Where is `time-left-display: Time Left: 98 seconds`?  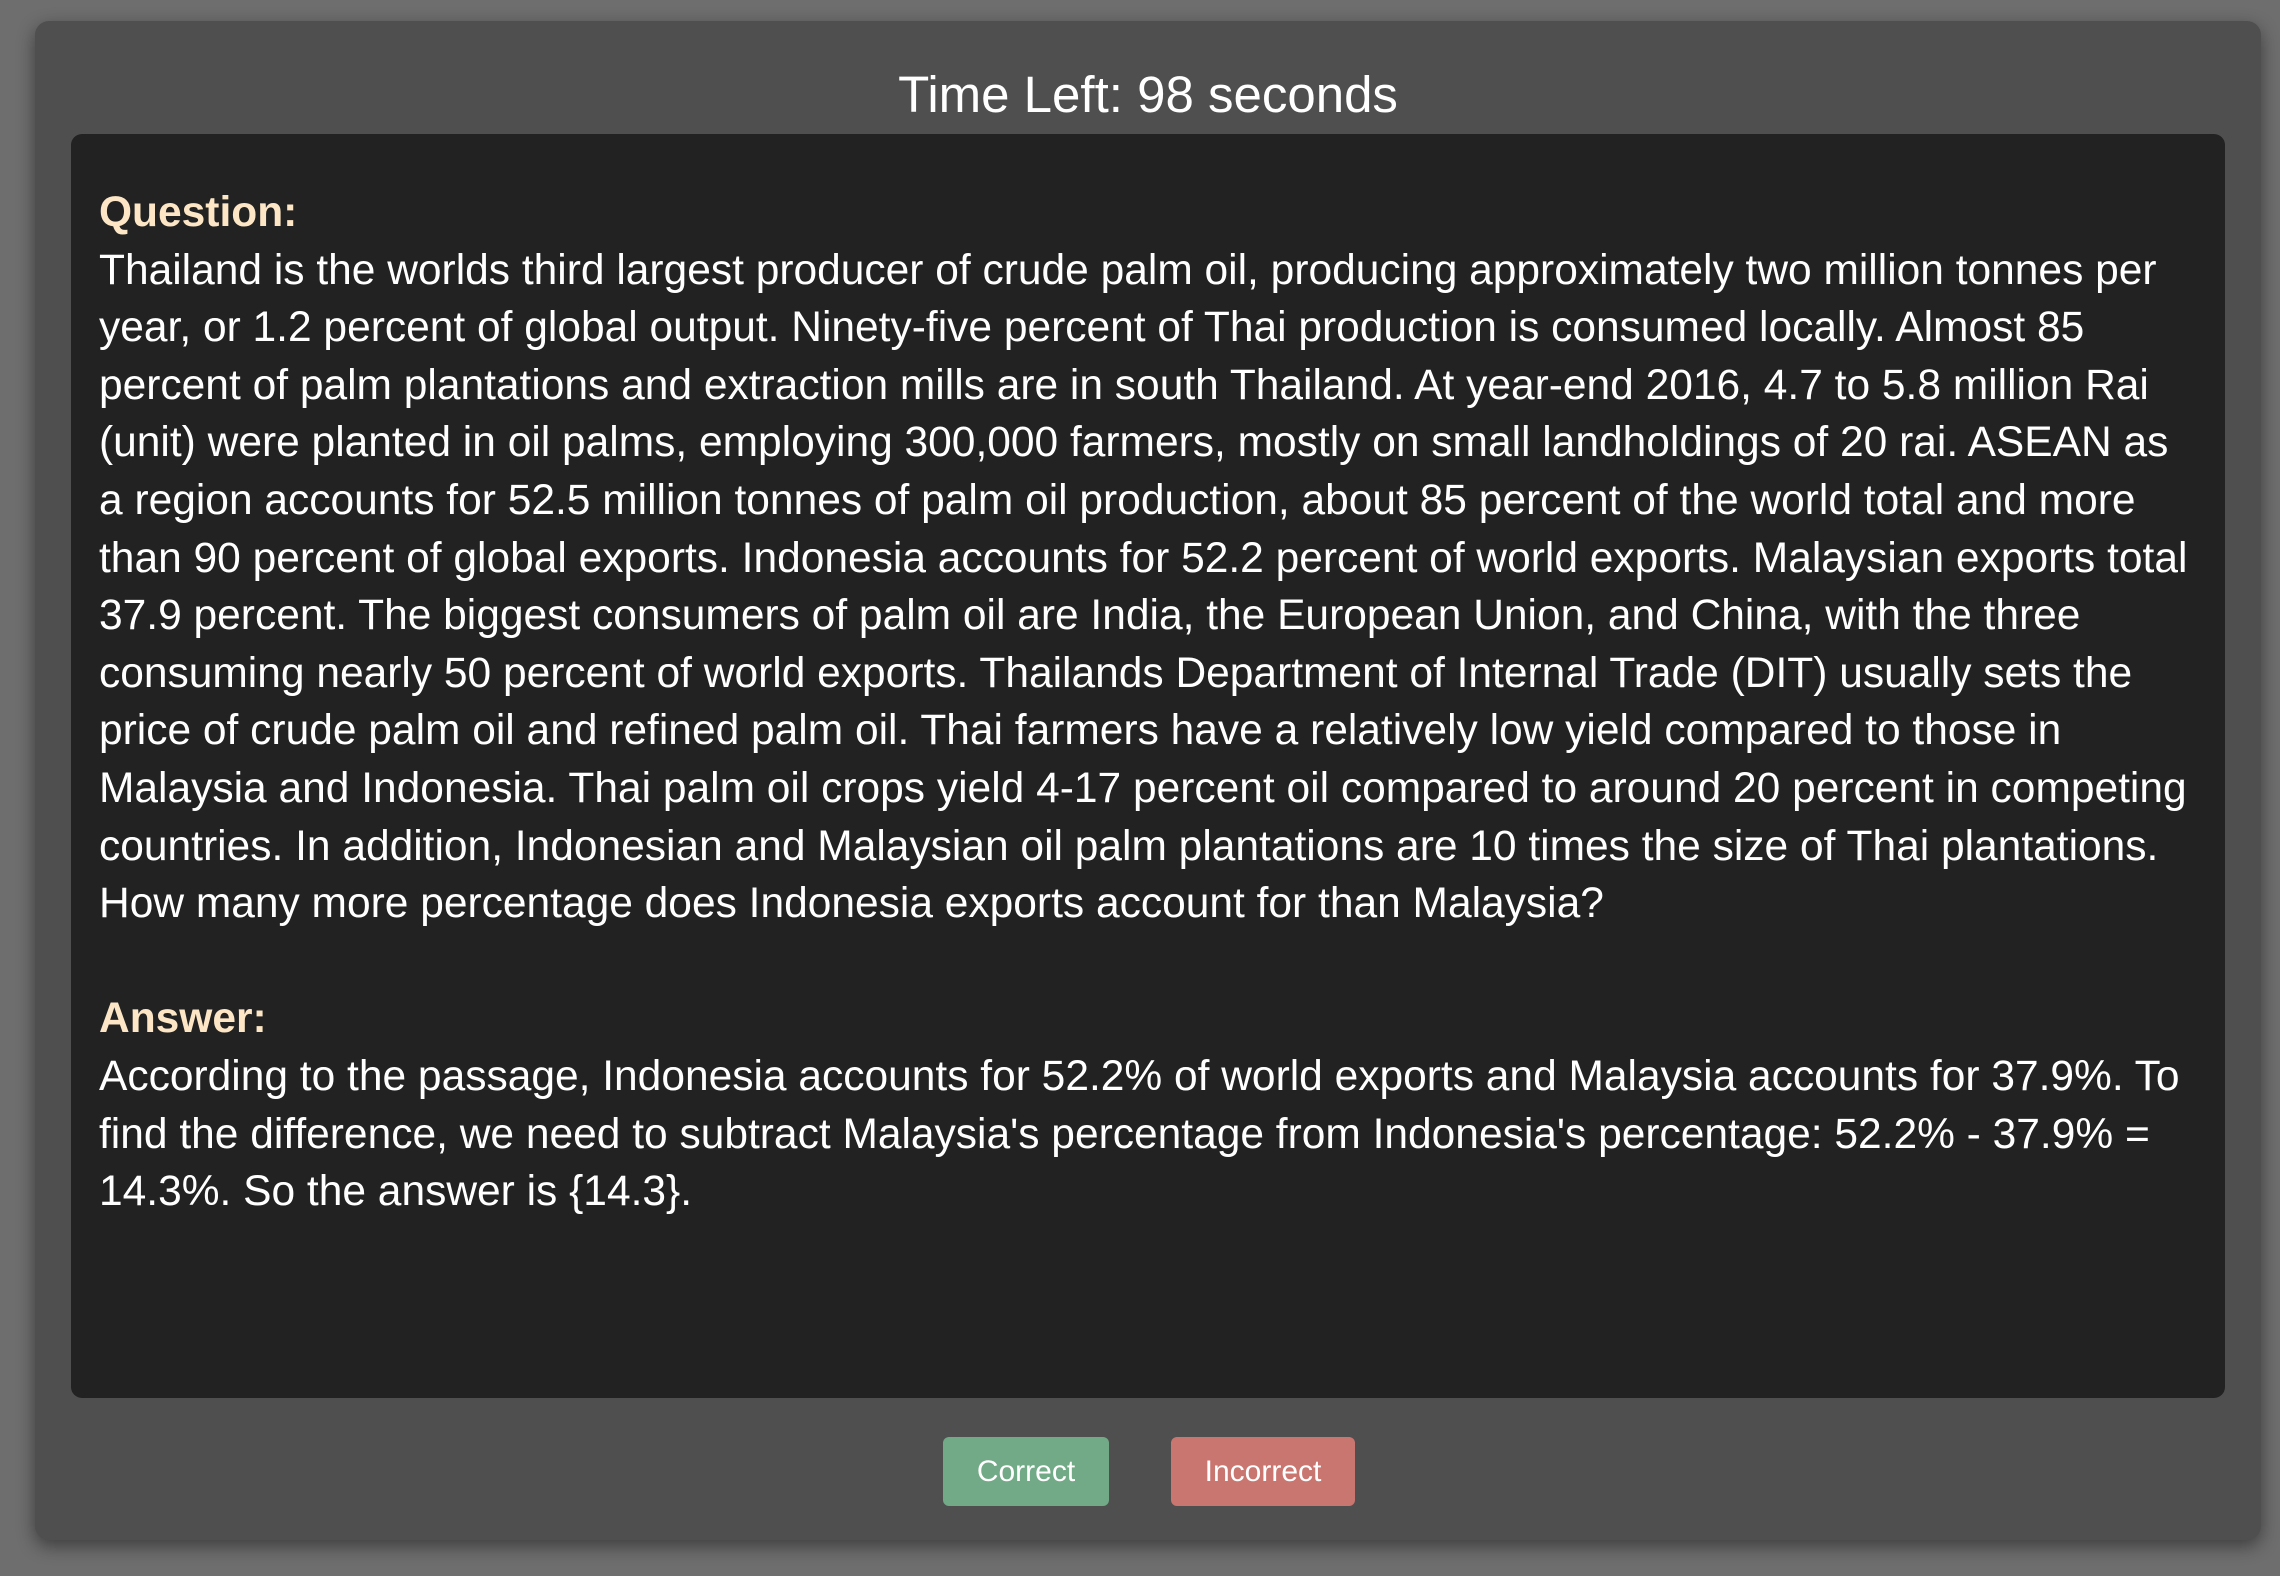
time-left-display: Time Left: 98 seconds is located at coordinates (1148, 94).